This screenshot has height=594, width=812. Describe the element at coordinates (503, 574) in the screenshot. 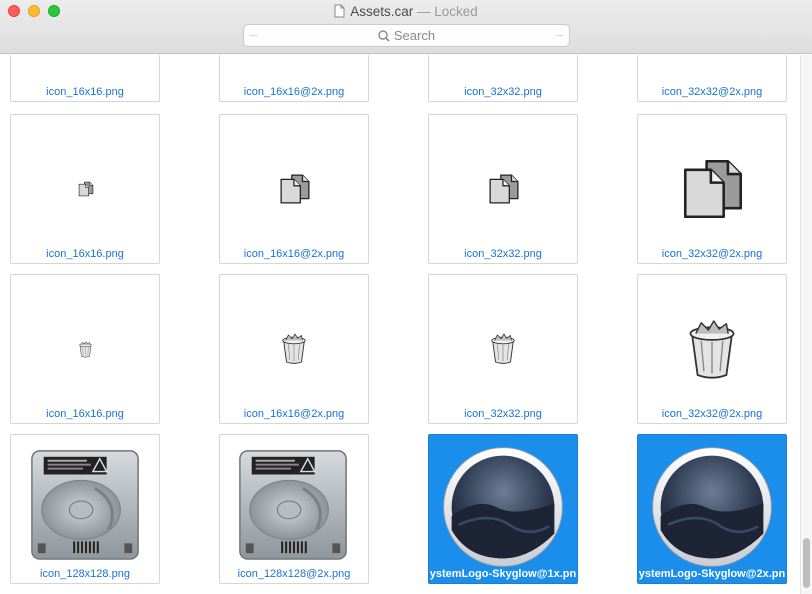

I see `asset-filename: ystemLogo-Skyglow@1x.pn` at that location.